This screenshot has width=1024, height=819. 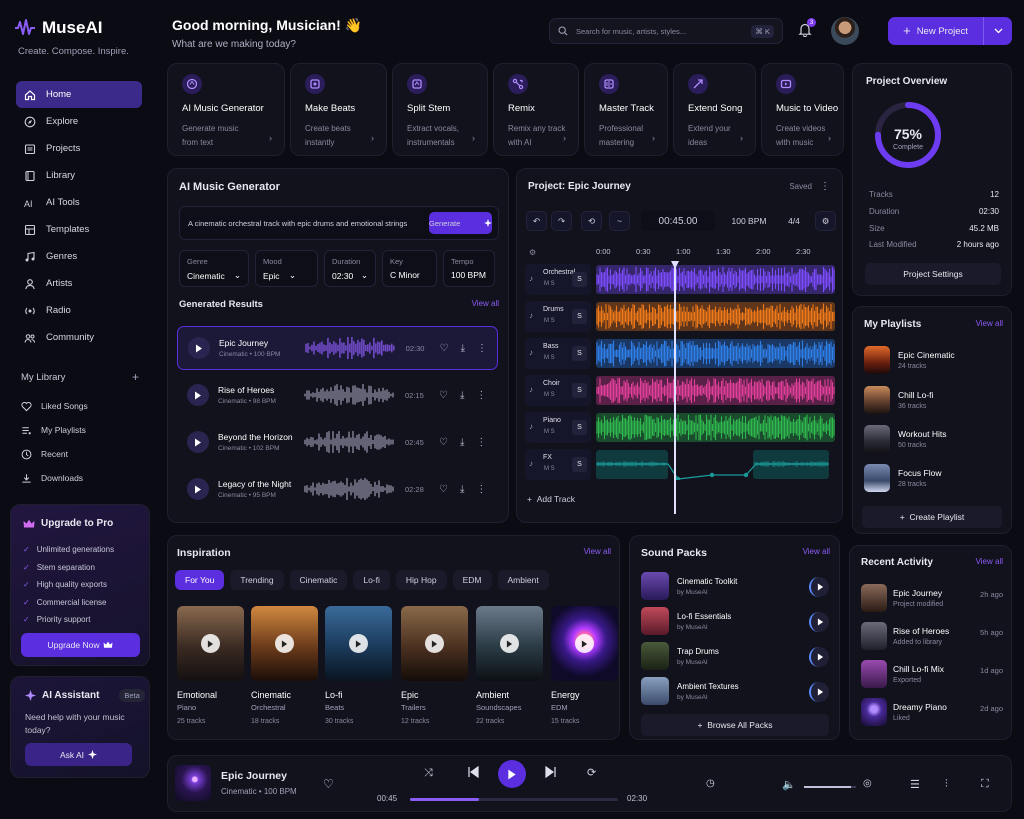 I want to click on nav-item-templates: Templates, so click(x=79, y=229).